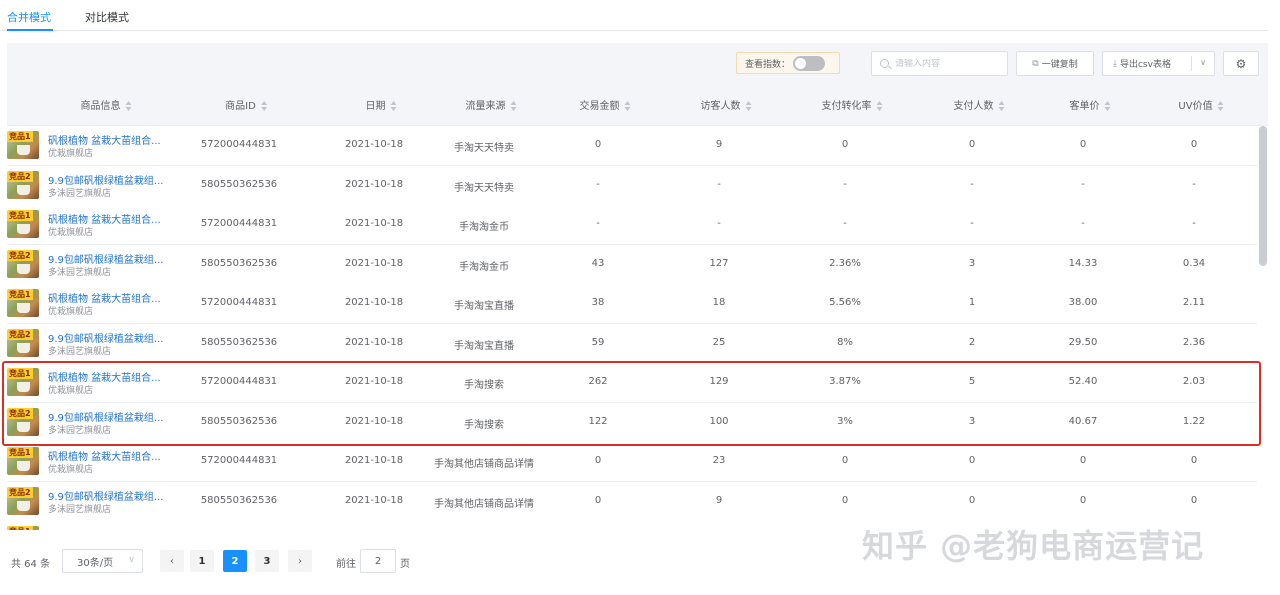 Image resolution: width=1280 pixels, height=595 pixels. Describe the element at coordinates (300, 561) in the screenshot. I see `next-page-button: ›` at that location.